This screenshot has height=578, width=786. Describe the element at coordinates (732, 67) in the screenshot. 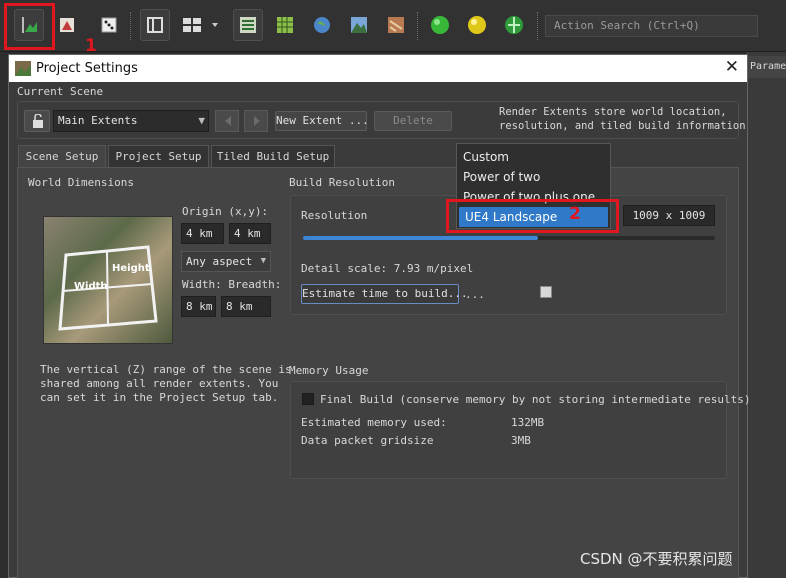

I see `close-icon: ✕` at that location.